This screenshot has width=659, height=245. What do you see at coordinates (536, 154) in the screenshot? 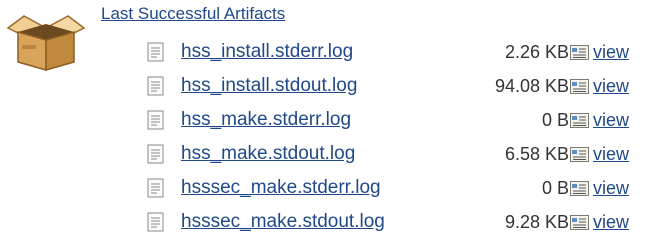
I see `artifact-file-size: 6.58 KB` at bounding box center [536, 154].